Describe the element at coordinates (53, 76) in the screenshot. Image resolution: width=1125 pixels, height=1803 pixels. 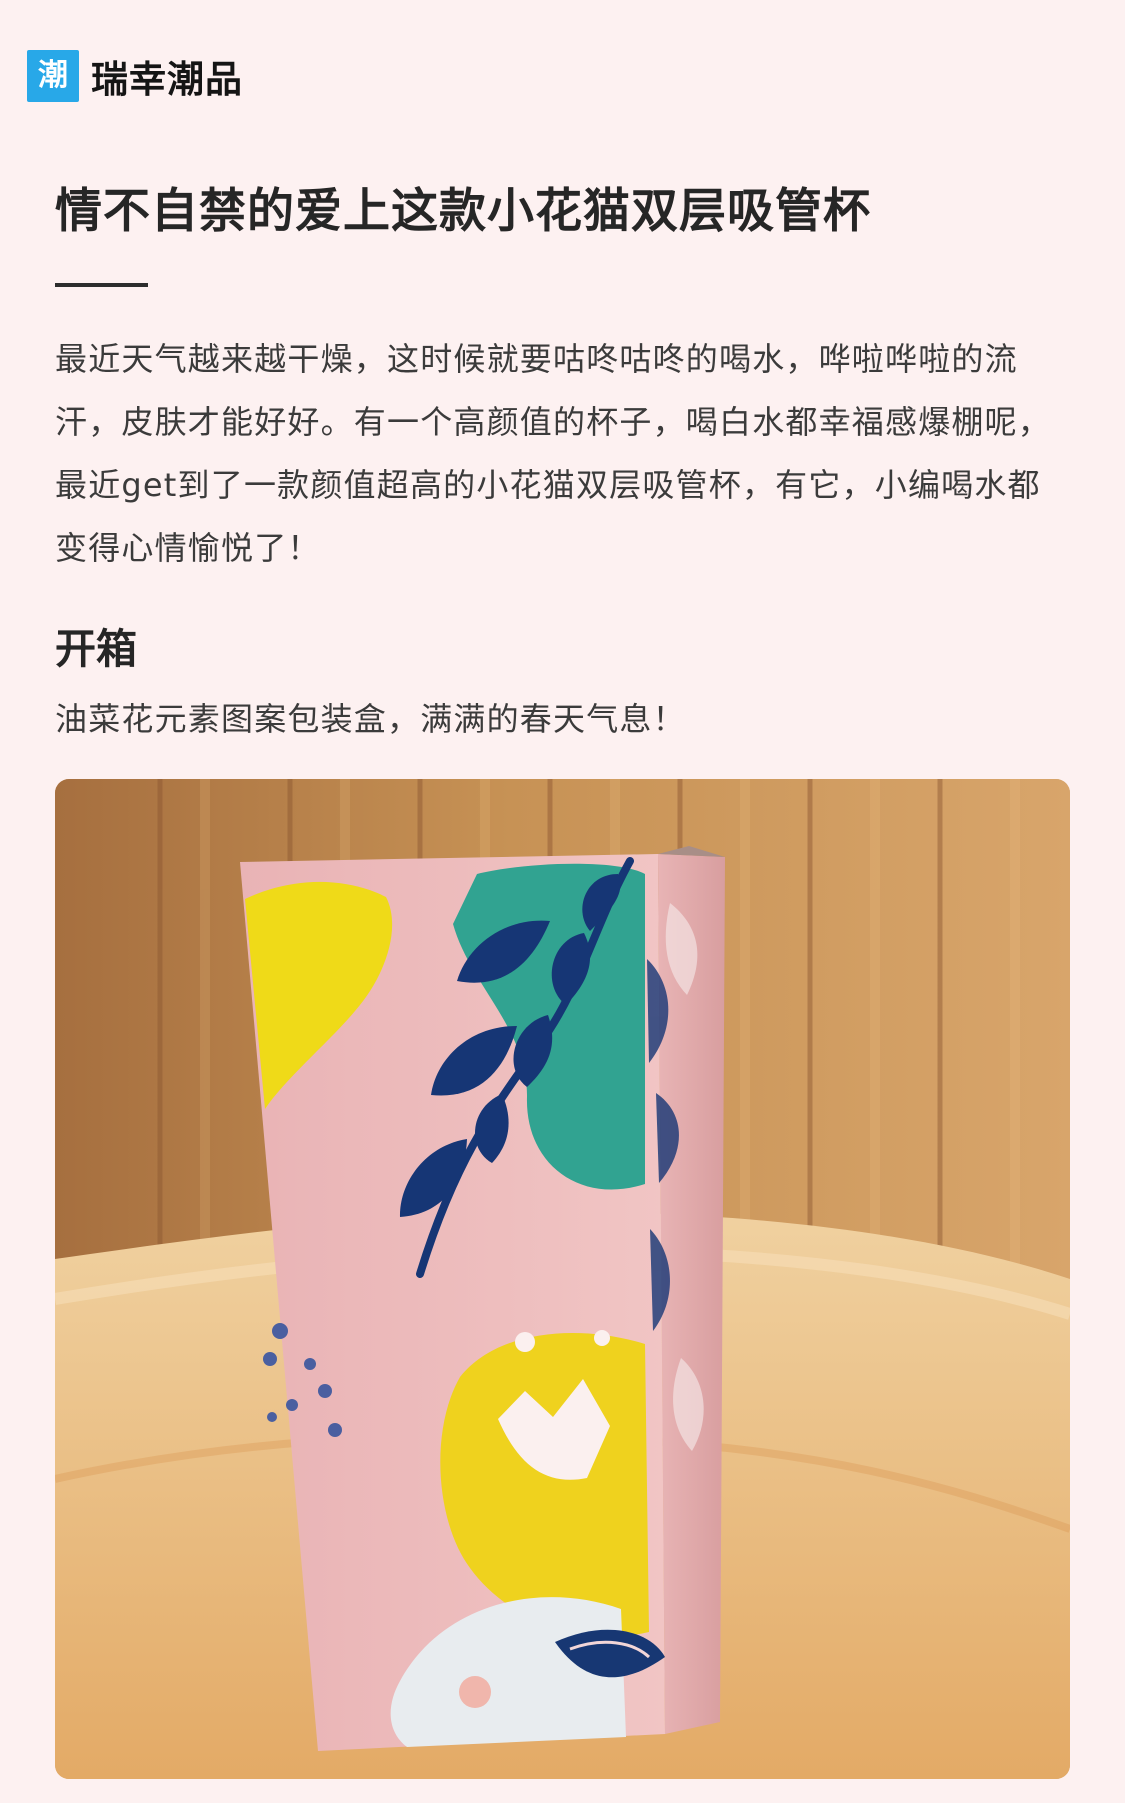
I see `brand-logo: 潮` at that location.